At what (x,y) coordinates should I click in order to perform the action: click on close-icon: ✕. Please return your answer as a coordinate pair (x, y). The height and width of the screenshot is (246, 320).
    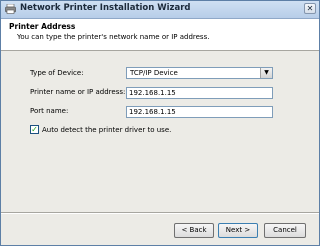
    Looking at the image, I should click on (310, 8).